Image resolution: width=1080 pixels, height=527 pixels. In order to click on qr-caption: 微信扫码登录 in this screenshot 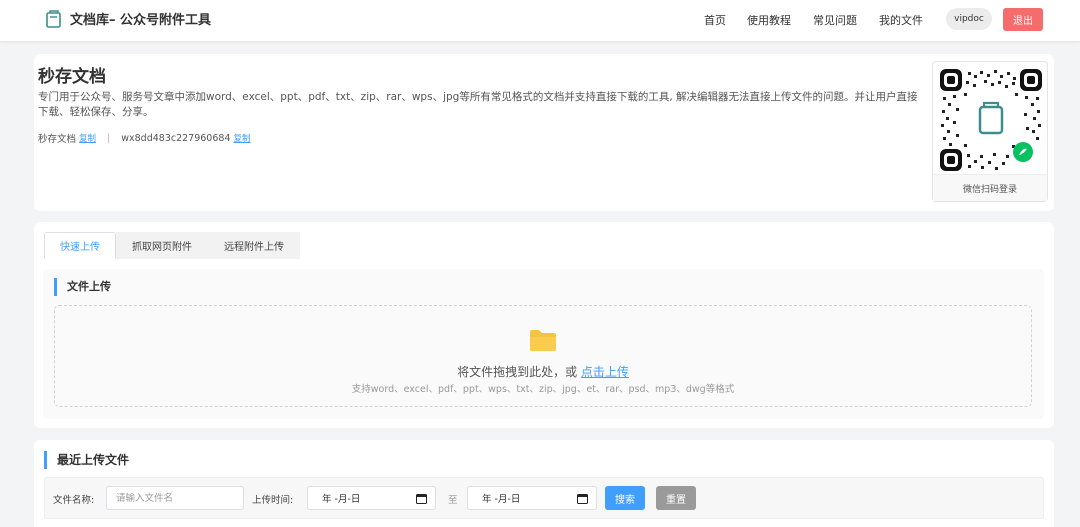, I will do `click(990, 187)`.